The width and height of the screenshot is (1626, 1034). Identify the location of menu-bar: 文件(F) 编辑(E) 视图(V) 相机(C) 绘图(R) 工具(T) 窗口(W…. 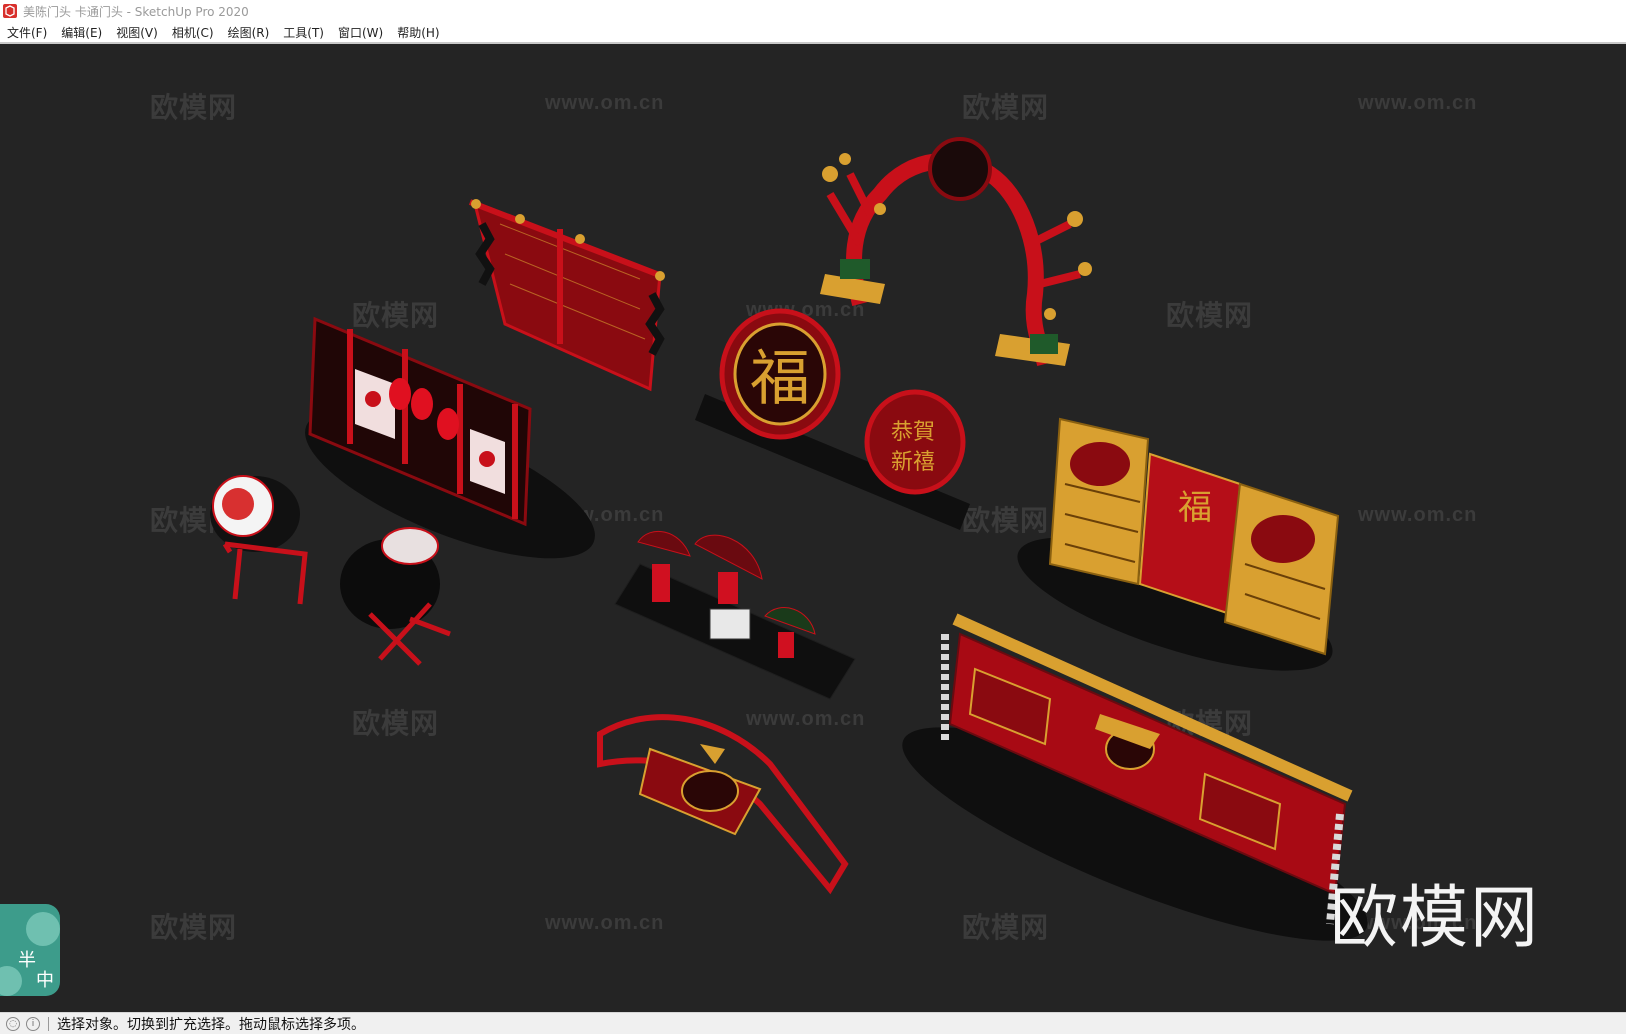
(813, 33).